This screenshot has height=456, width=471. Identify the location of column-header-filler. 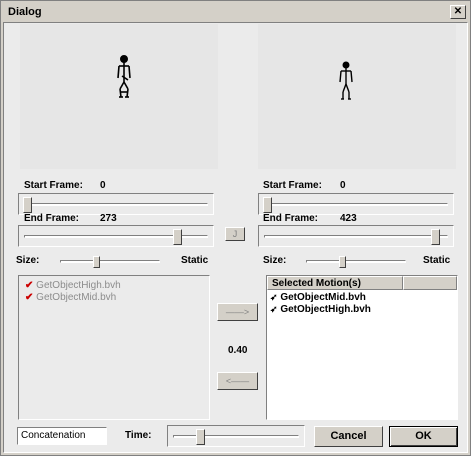
(430, 283).